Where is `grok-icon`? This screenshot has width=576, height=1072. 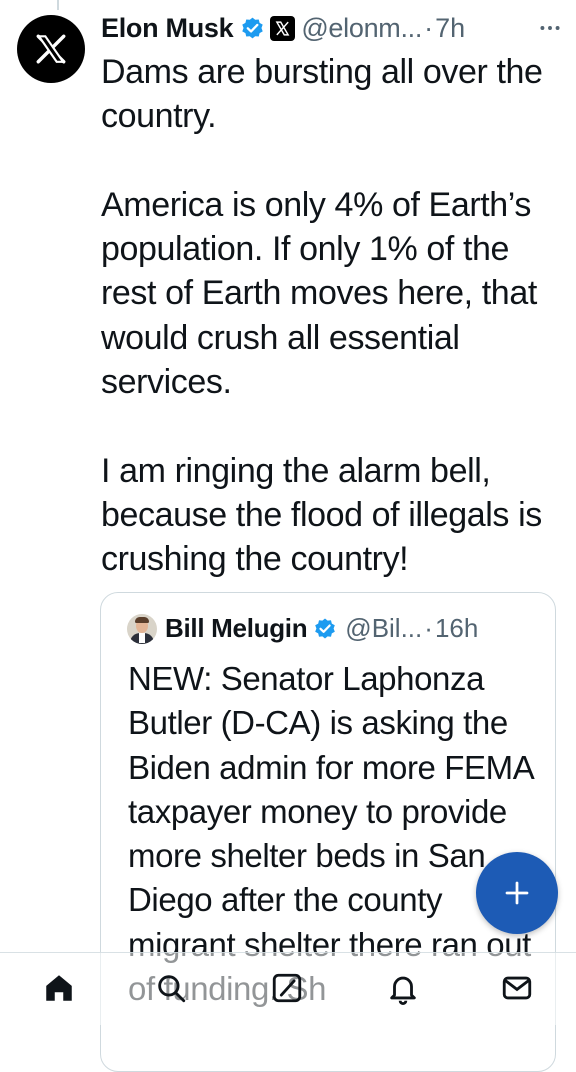 grok-icon is located at coordinates (287, 988).